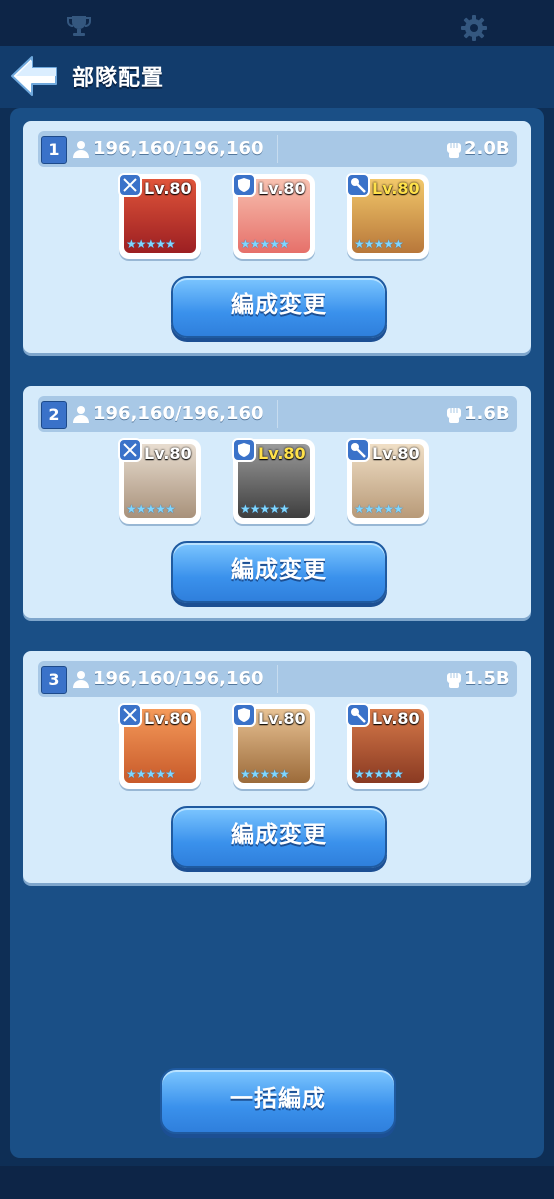 This screenshot has height=1199, width=554. What do you see at coordinates (487, 148) in the screenshot?
I see `power-value: 2.0B` at bounding box center [487, 148].